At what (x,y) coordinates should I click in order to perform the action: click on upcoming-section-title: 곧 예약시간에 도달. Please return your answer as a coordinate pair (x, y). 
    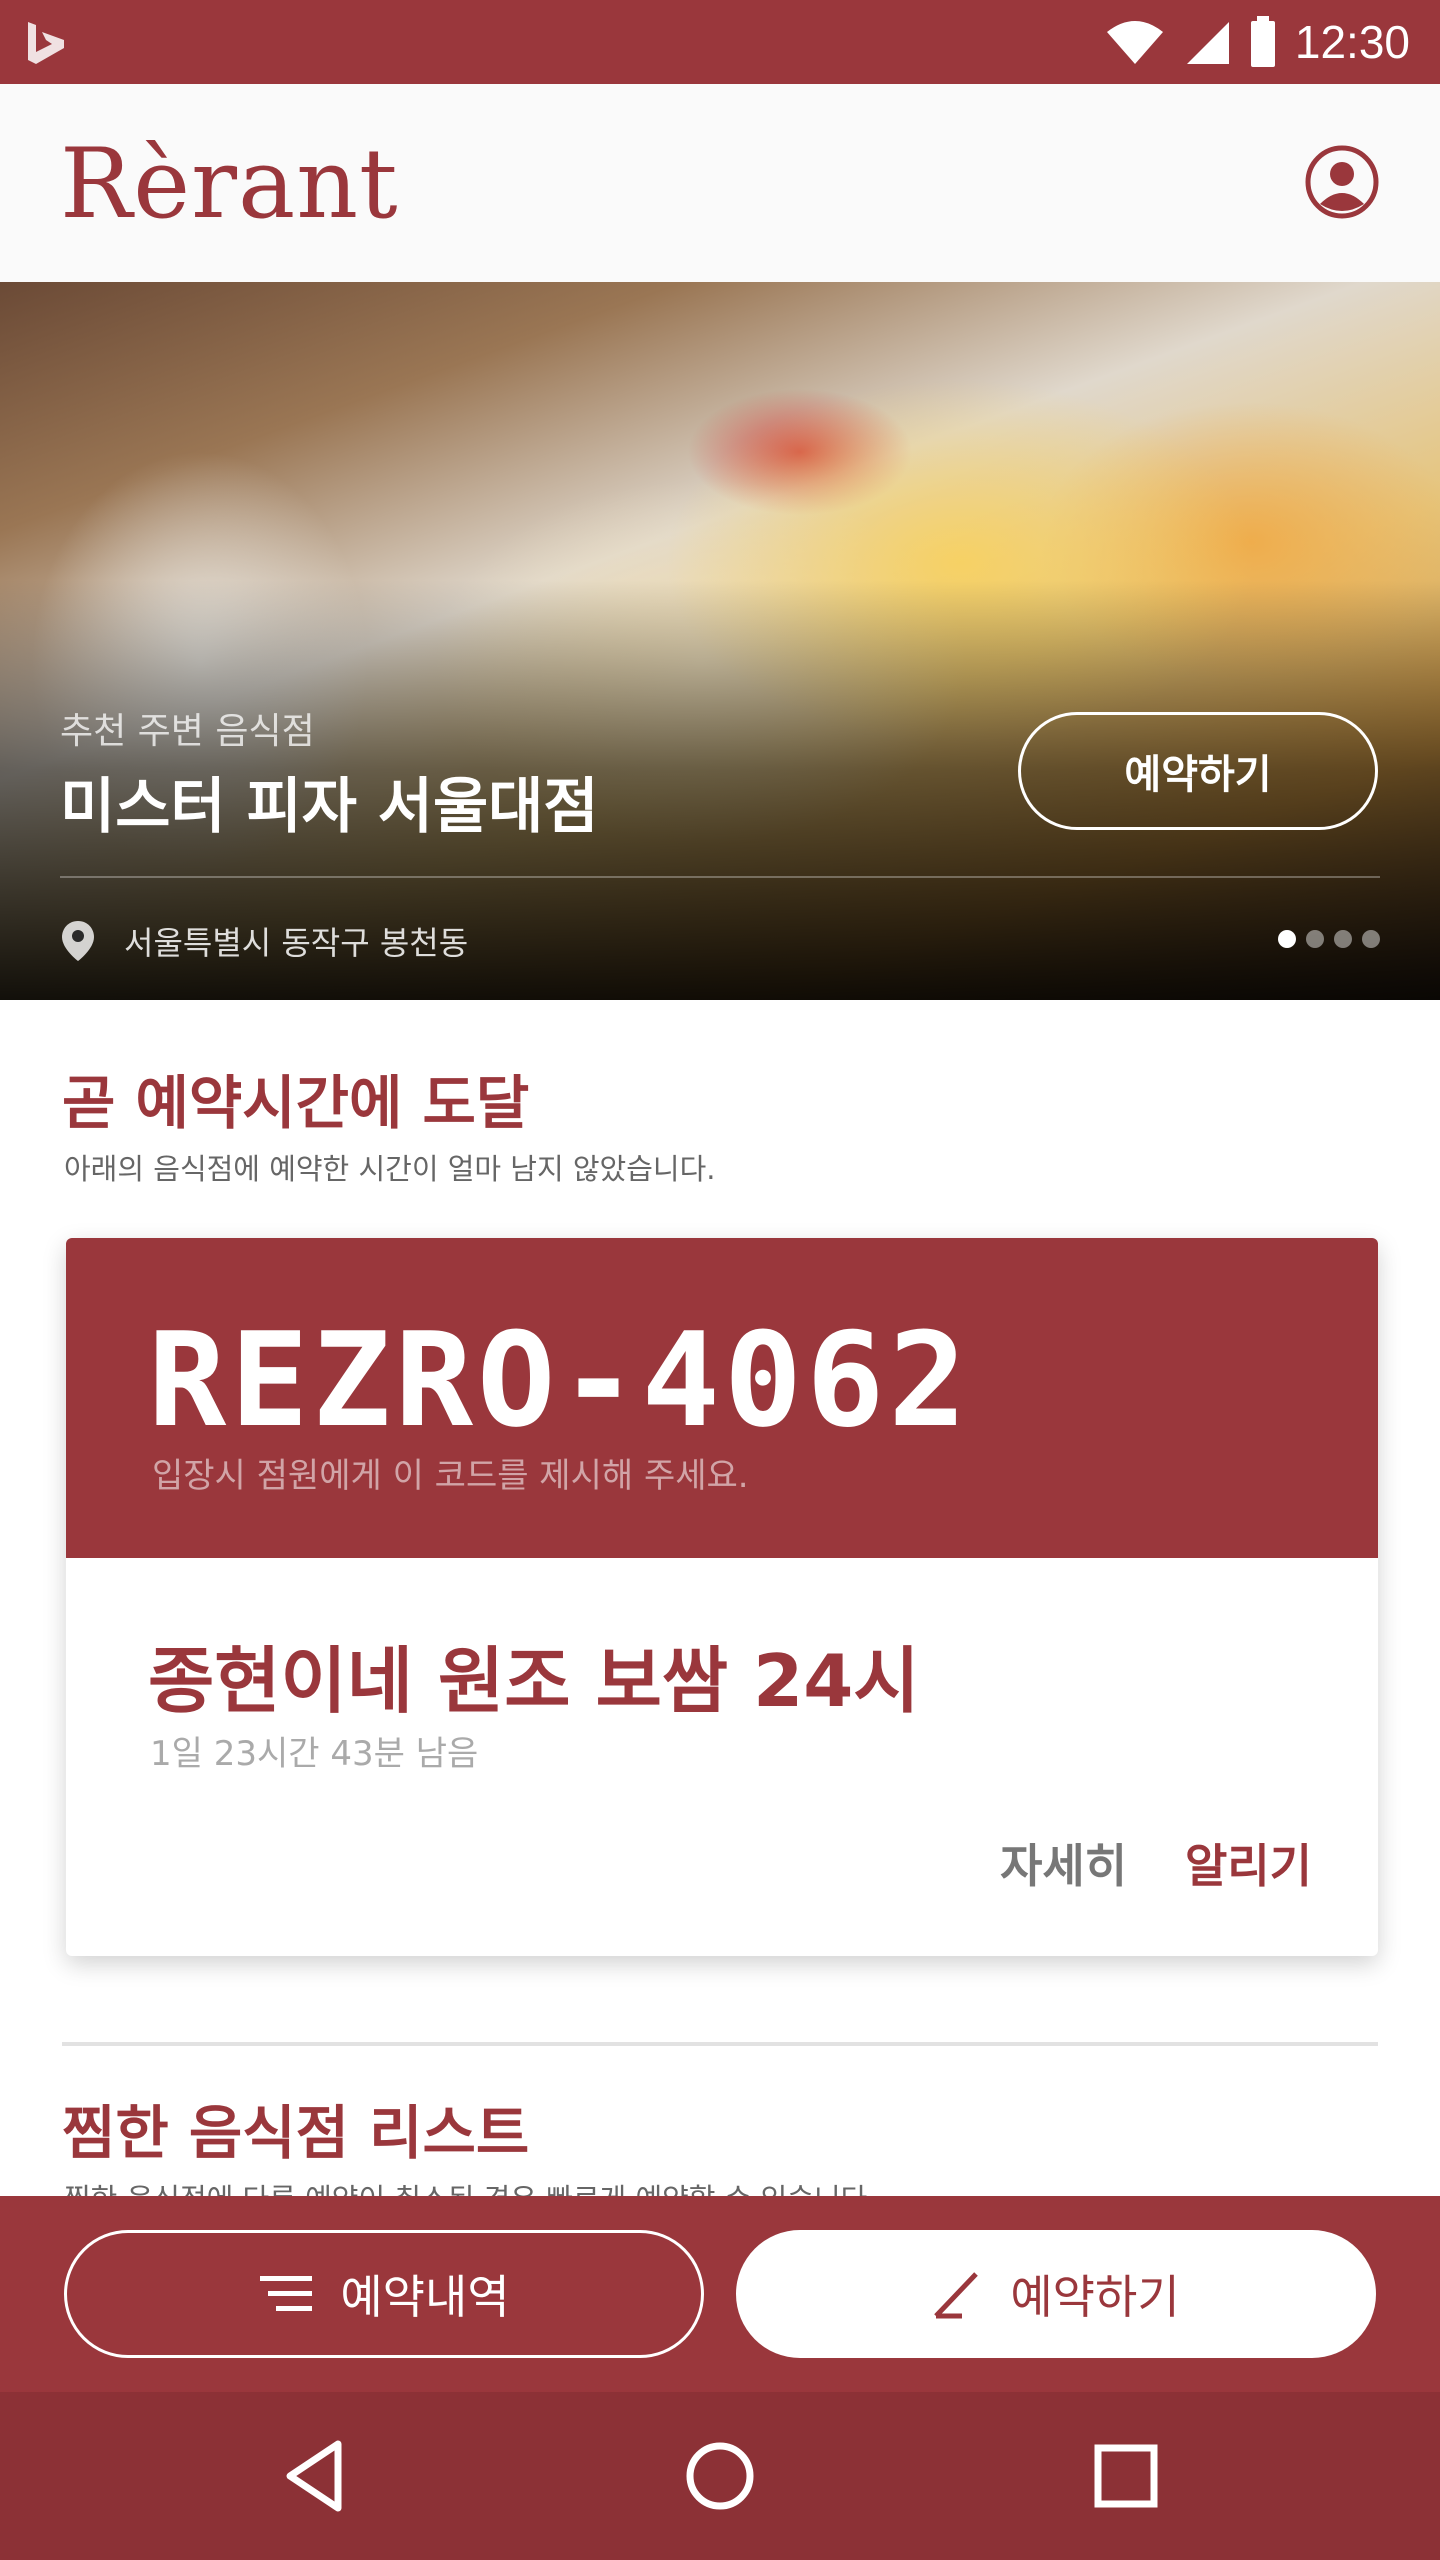
    Looking at the image, I should click on (296, 1103).